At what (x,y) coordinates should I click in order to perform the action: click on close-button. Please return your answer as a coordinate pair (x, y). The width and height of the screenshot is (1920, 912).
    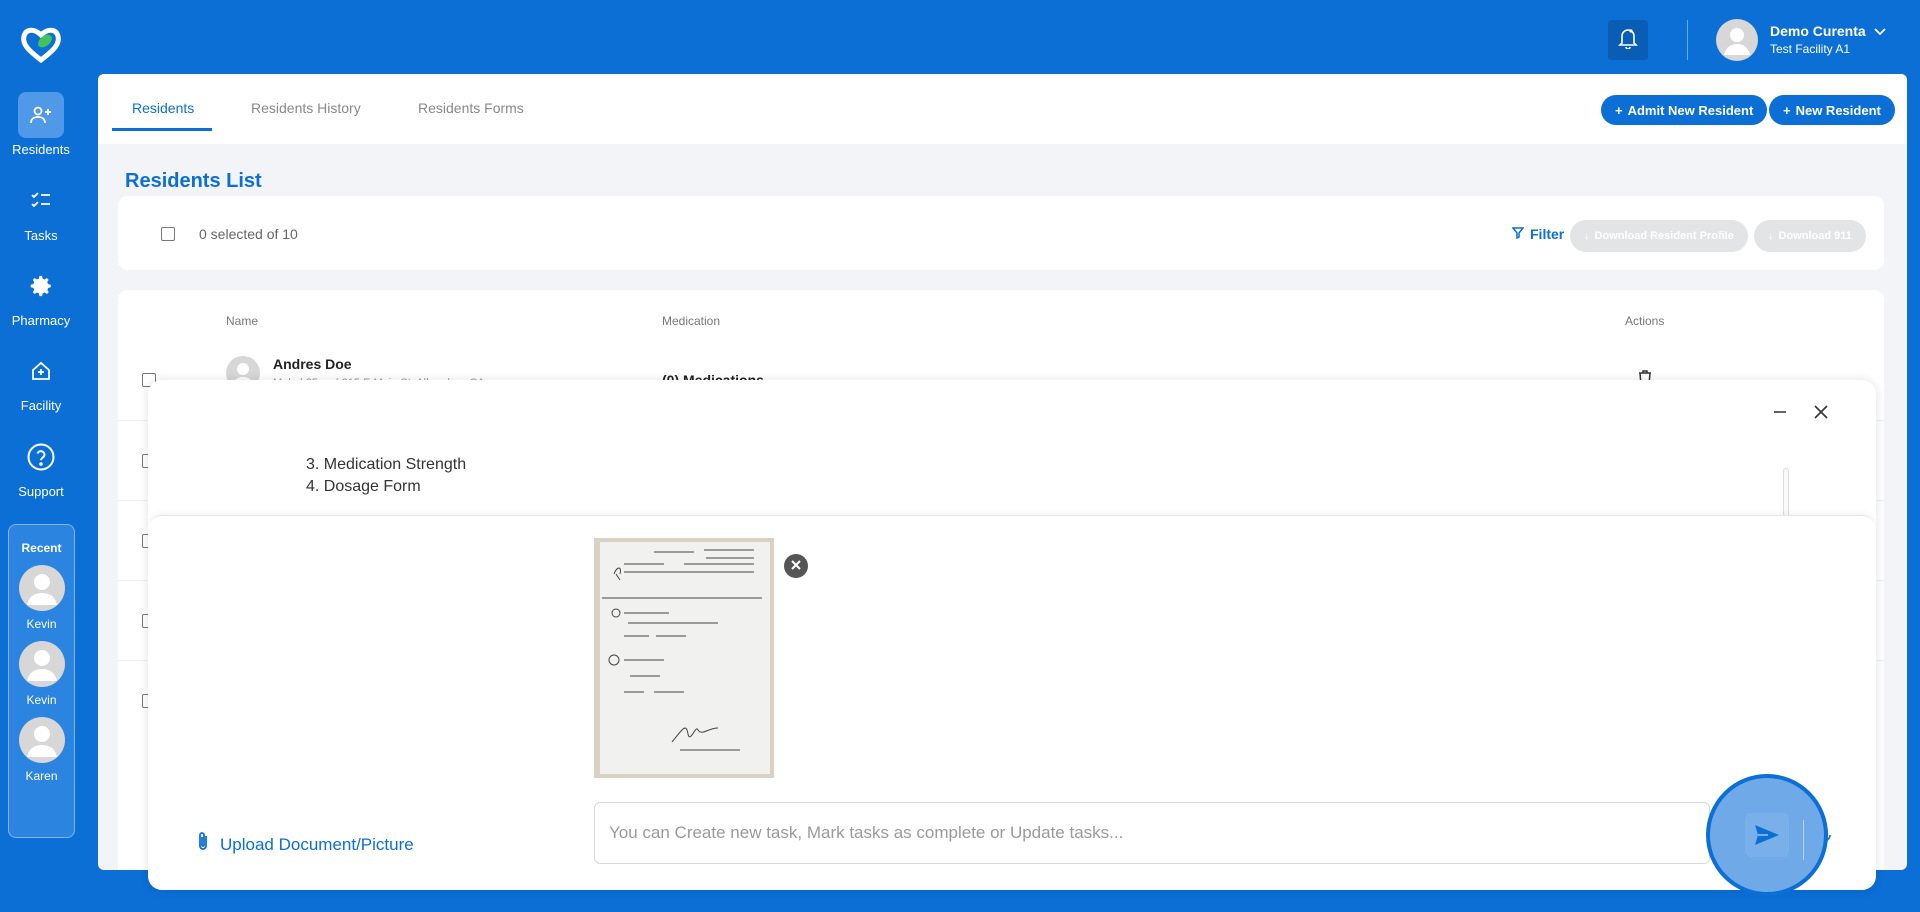
    Looking at the image, I should click on (1821, 414).